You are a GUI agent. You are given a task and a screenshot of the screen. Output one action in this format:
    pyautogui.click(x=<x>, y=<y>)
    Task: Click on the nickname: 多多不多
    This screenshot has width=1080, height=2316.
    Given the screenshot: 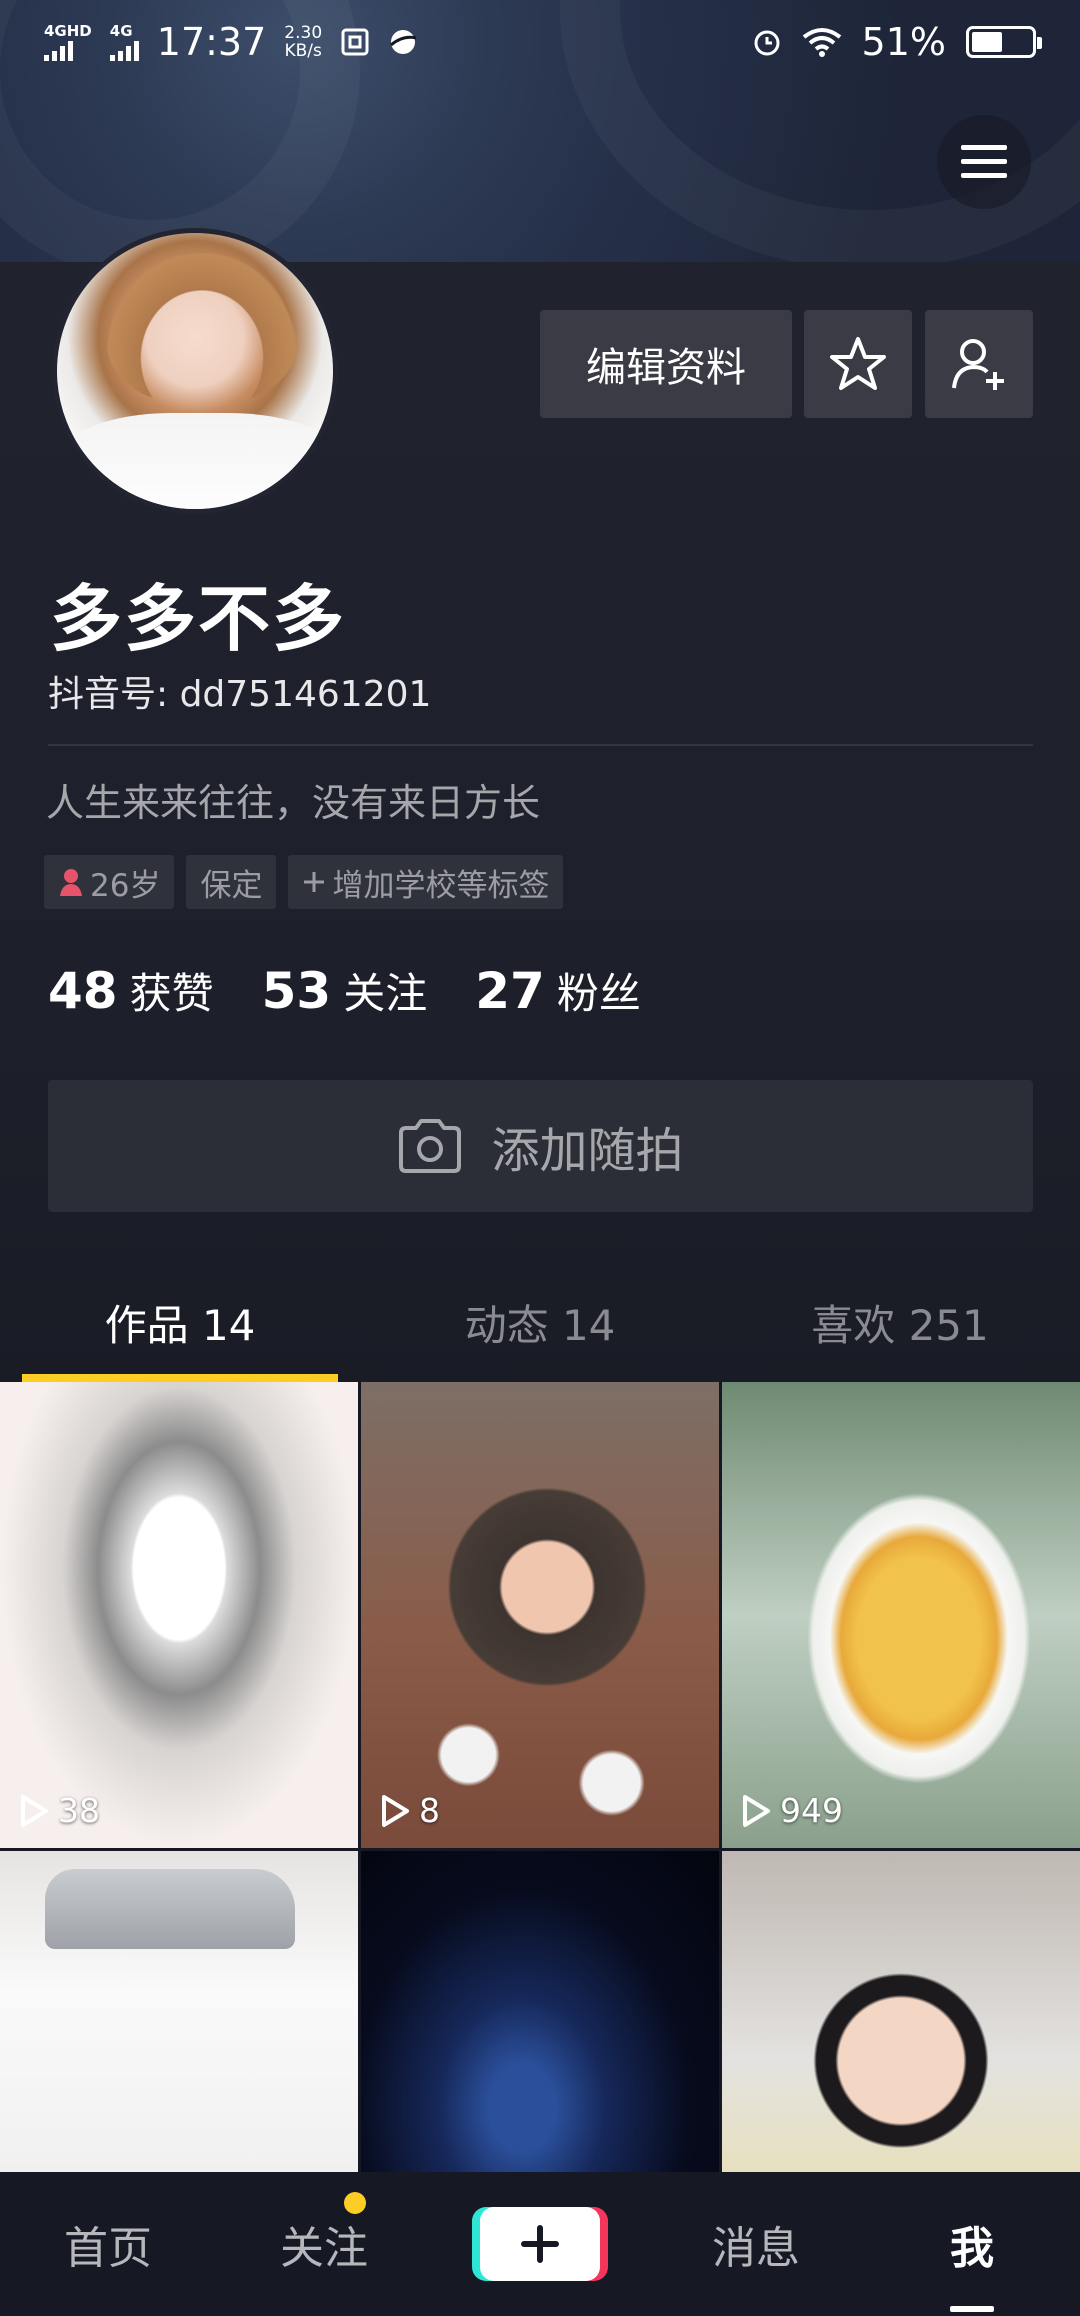 What is the action you would take?
    pyautogui.click(x=198, y=619)
    